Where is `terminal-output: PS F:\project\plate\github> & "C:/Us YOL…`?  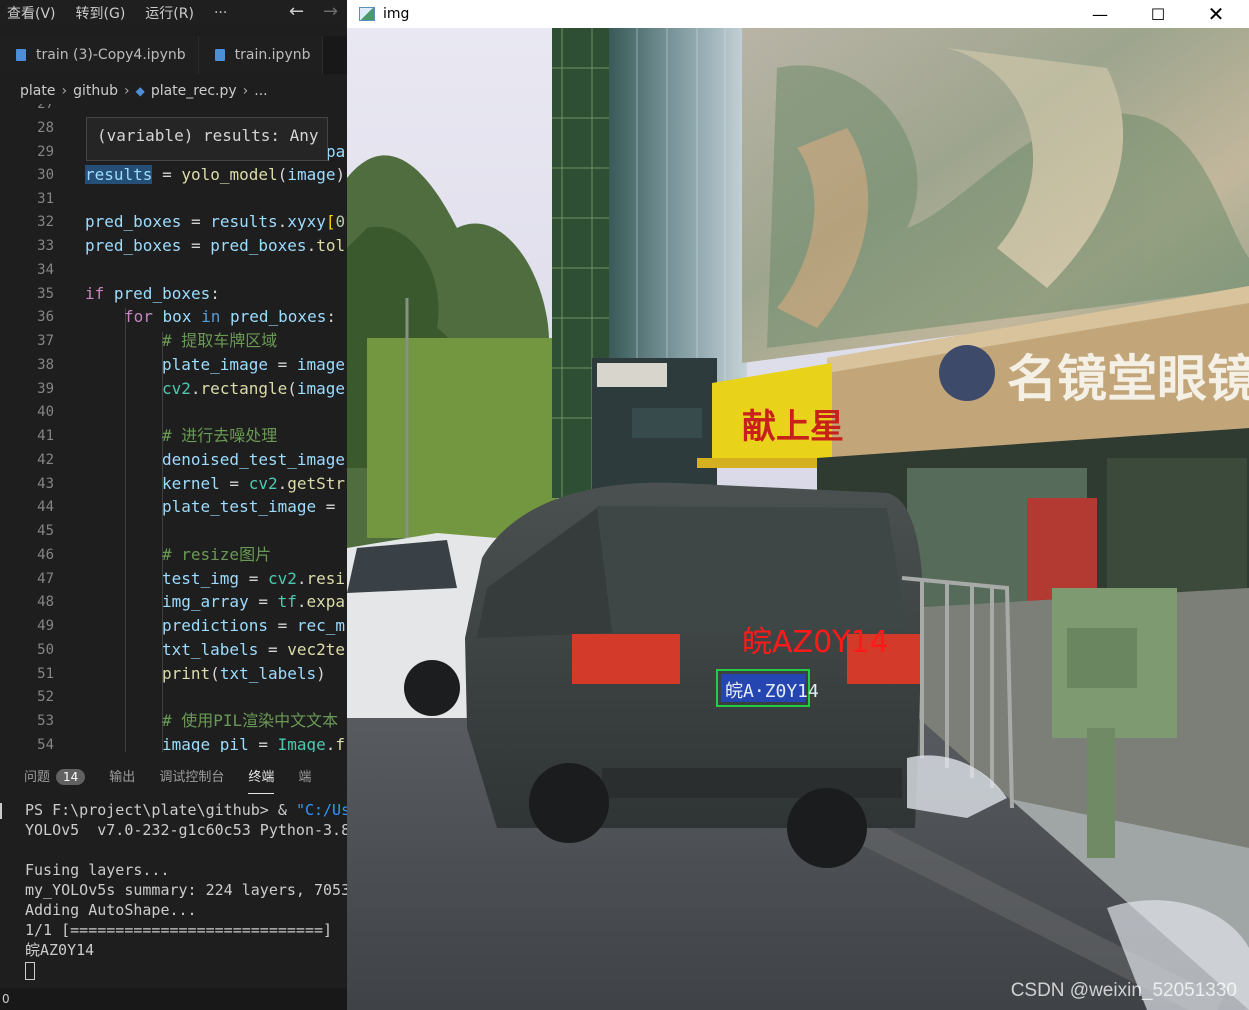 terminal-output: PS F:\project\plate\github> & "C:/Us YOL… is located at coordinates (173, 893).